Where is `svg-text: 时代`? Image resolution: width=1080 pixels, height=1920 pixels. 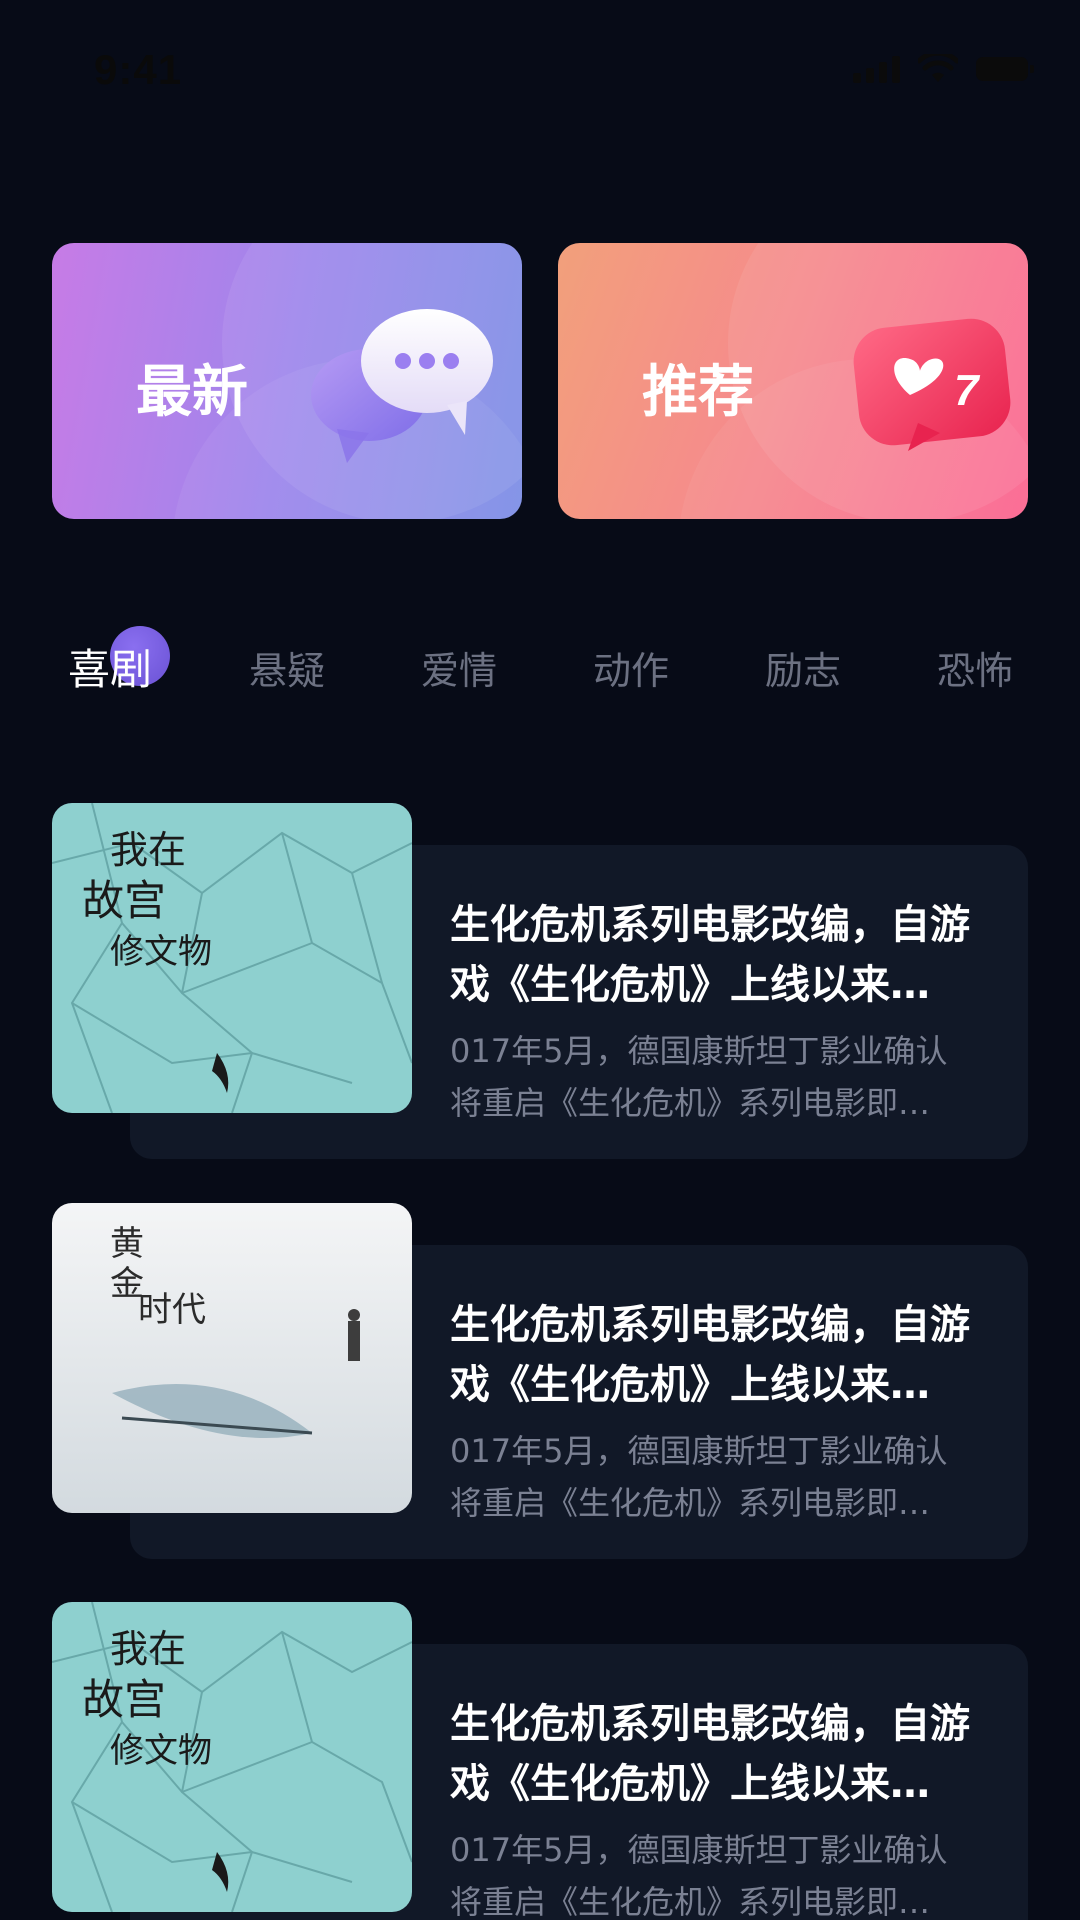 svg-text: 时代 is located at coordinates (172, 1310).